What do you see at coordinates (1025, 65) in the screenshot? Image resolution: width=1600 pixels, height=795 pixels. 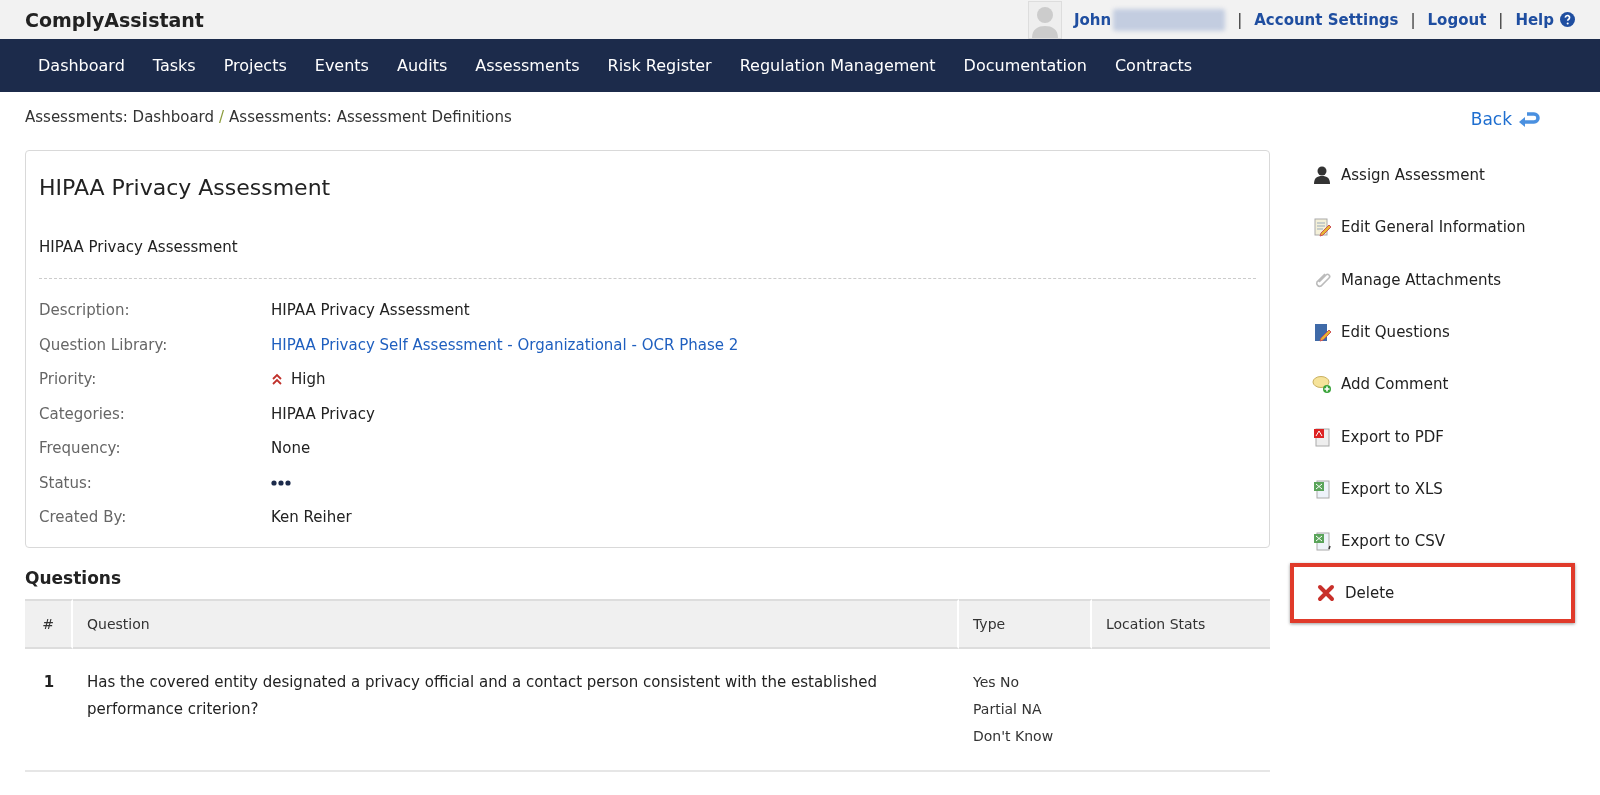 I see `nav-item: Documentation` at bounding box center [1025, 65].